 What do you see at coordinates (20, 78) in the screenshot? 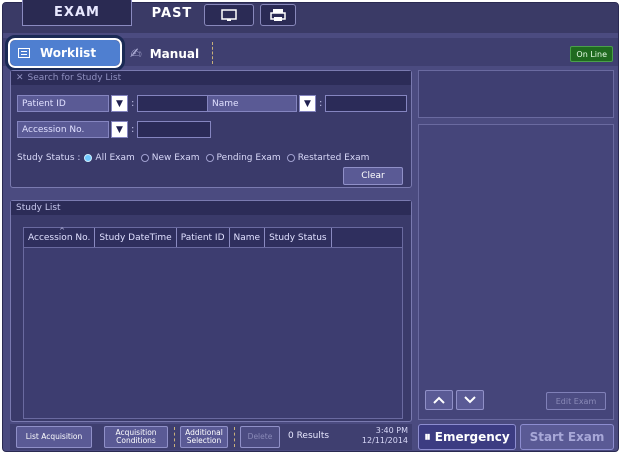
I see `collapse-icon: ✕` at bounding box center [20, 78].